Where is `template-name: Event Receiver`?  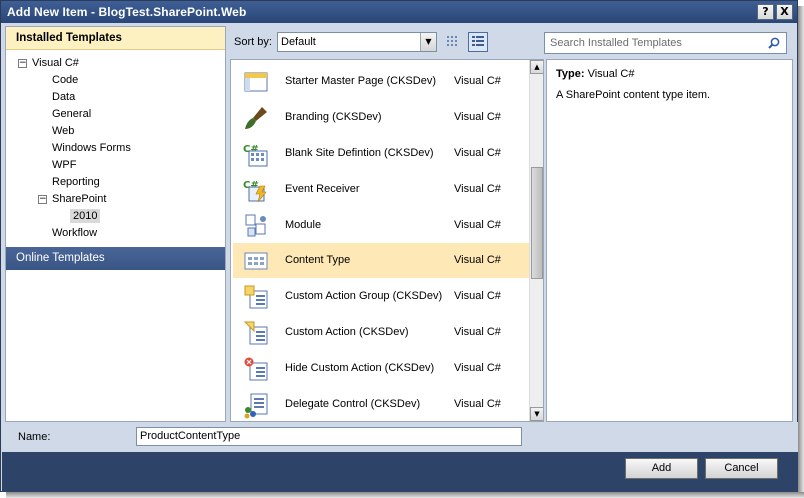
template-name: Event Receiver is located at coordinates (322, 189).